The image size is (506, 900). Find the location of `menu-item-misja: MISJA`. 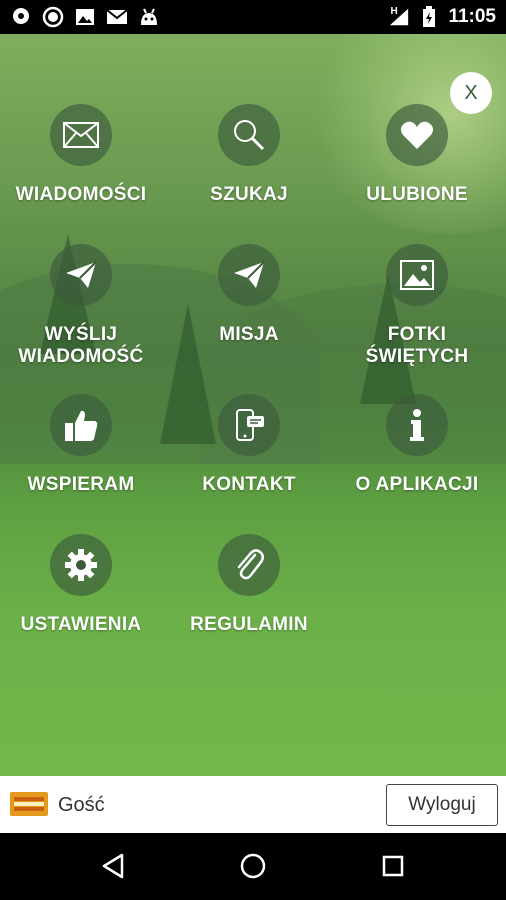

menu-item-misja: MISJA is located at coordinates (249, 295).